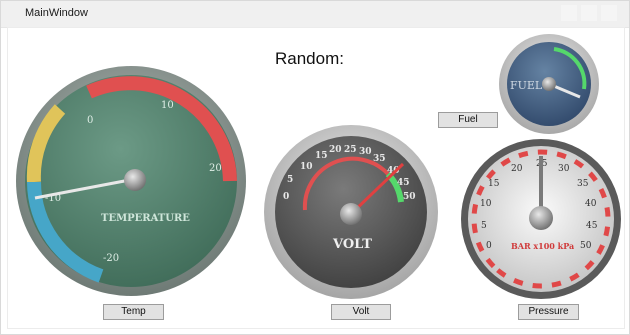 The height and width of the screenshot is (335, 630). I want to click on fuel-button: Fuel, so click(468, 120).